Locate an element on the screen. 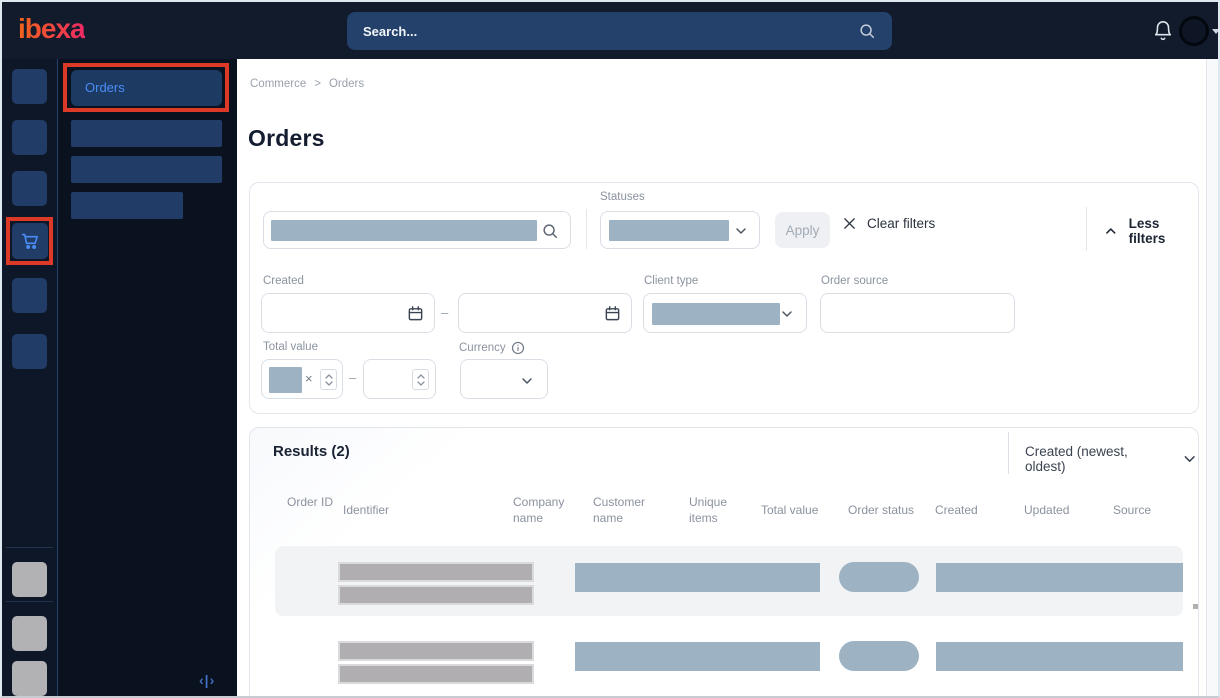 Image resolution: width=1220 pixels, height=698 pixels. rail-divider is located at coordinates (29, 547).